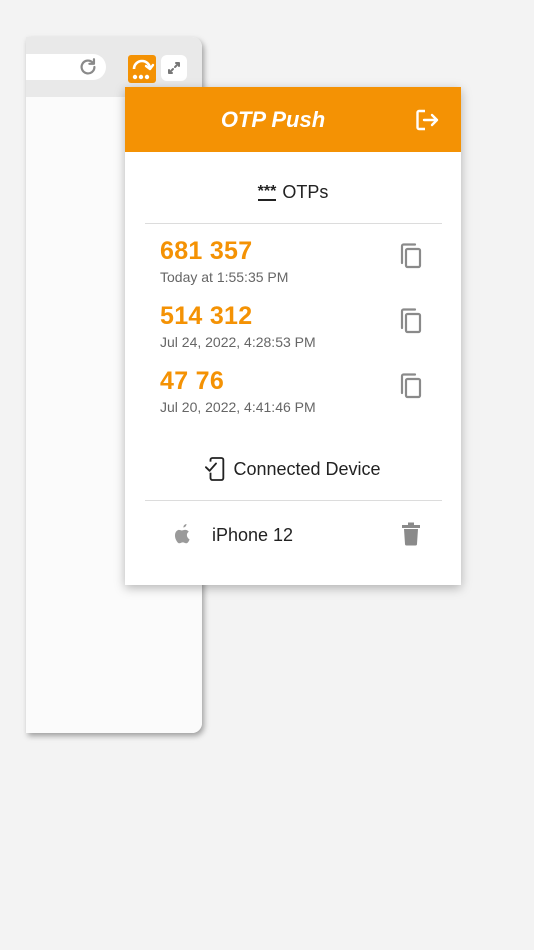  I want to click on otp-timestamp: Today at 1:55:35 PM, so click(224, 277).